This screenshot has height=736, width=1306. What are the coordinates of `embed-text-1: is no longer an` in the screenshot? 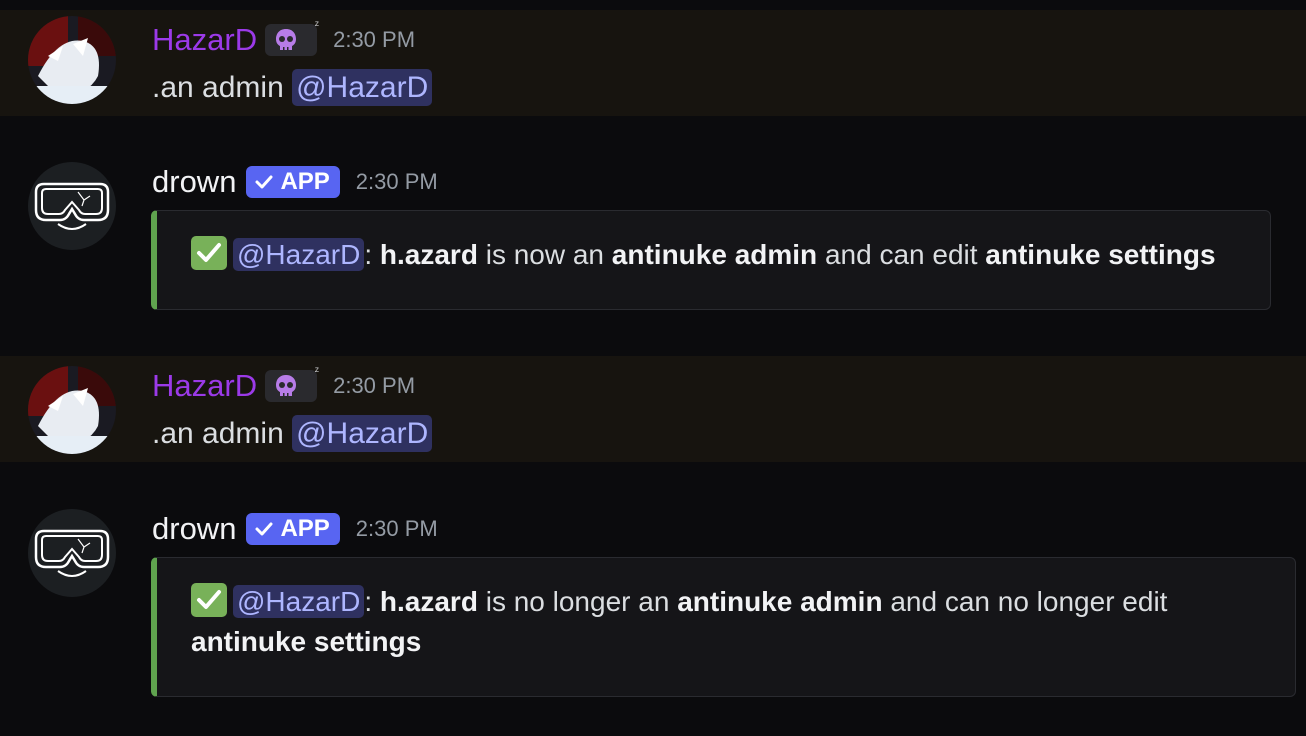 It's located at (577, 601).